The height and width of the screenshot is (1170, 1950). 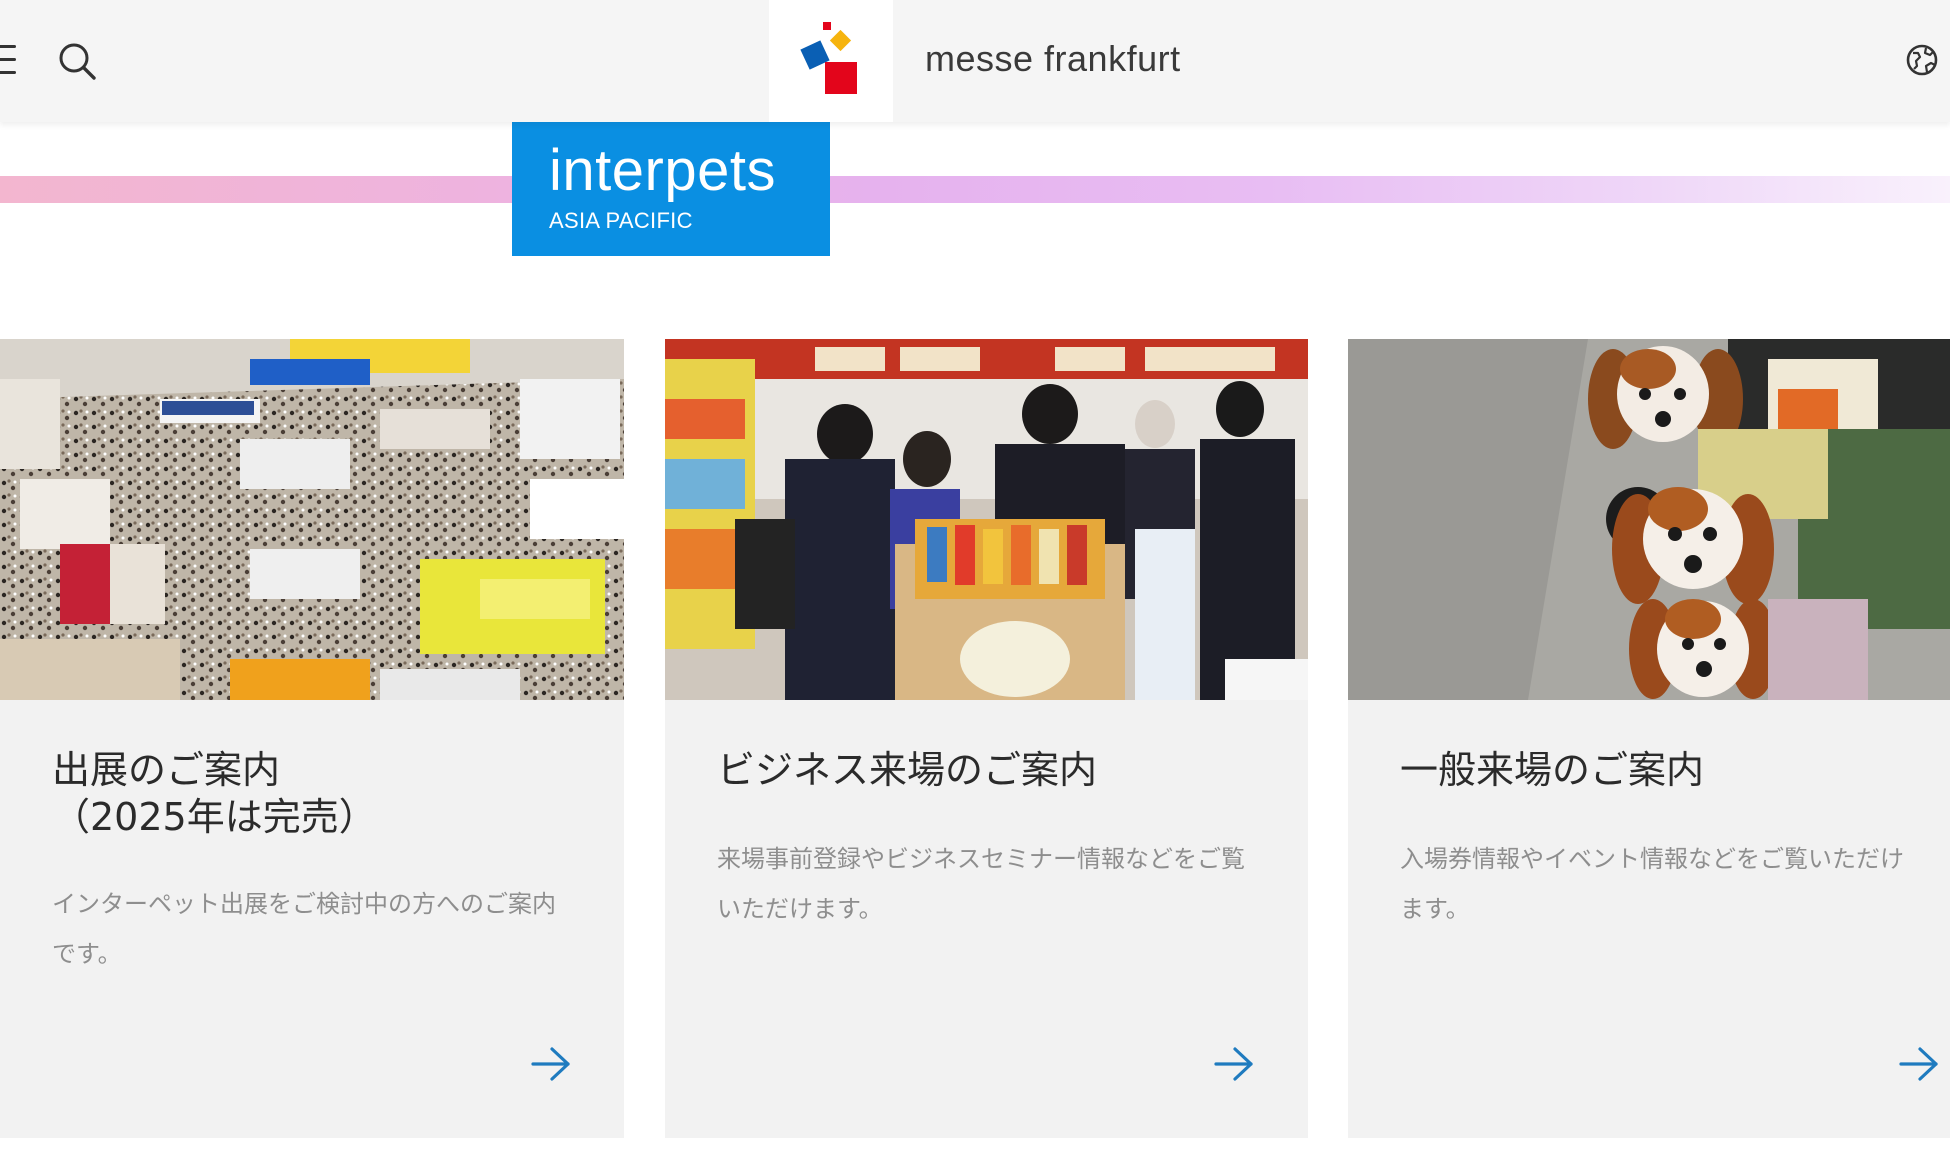 What do you see at coordinates (304, 929) in the screenshot?
I see `card-description: インターペット出展をご検討中の方へのご案内です。` at bounding box center [304, 929].